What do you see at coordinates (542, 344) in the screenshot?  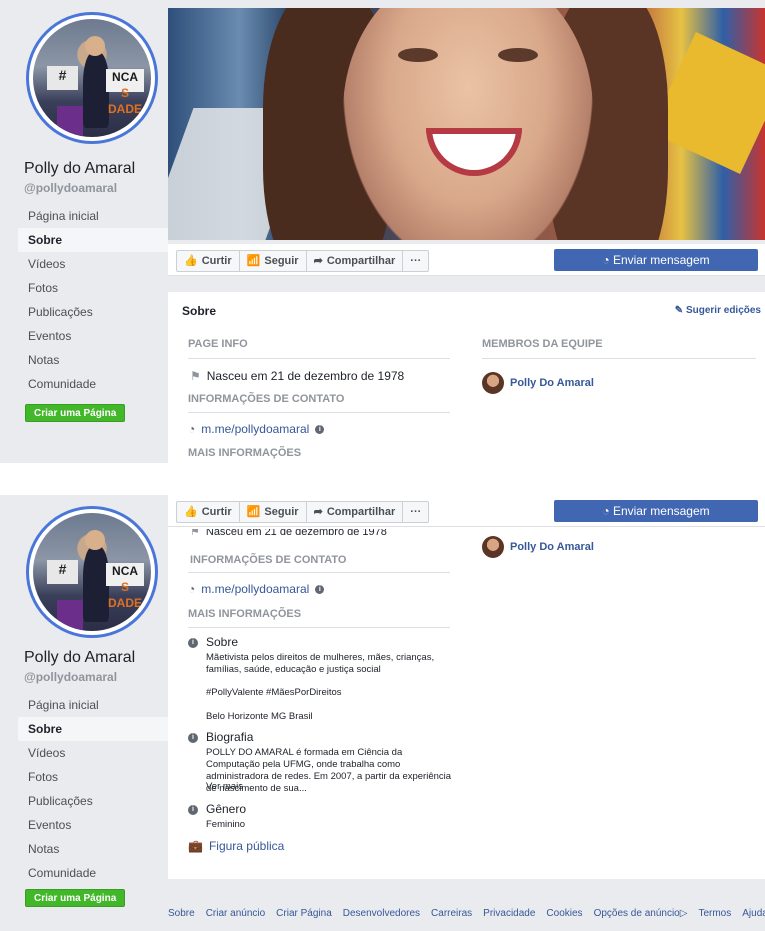 I see `team-heading: MEMBROS DA EQUIPE` at bounding box center [542, 344].